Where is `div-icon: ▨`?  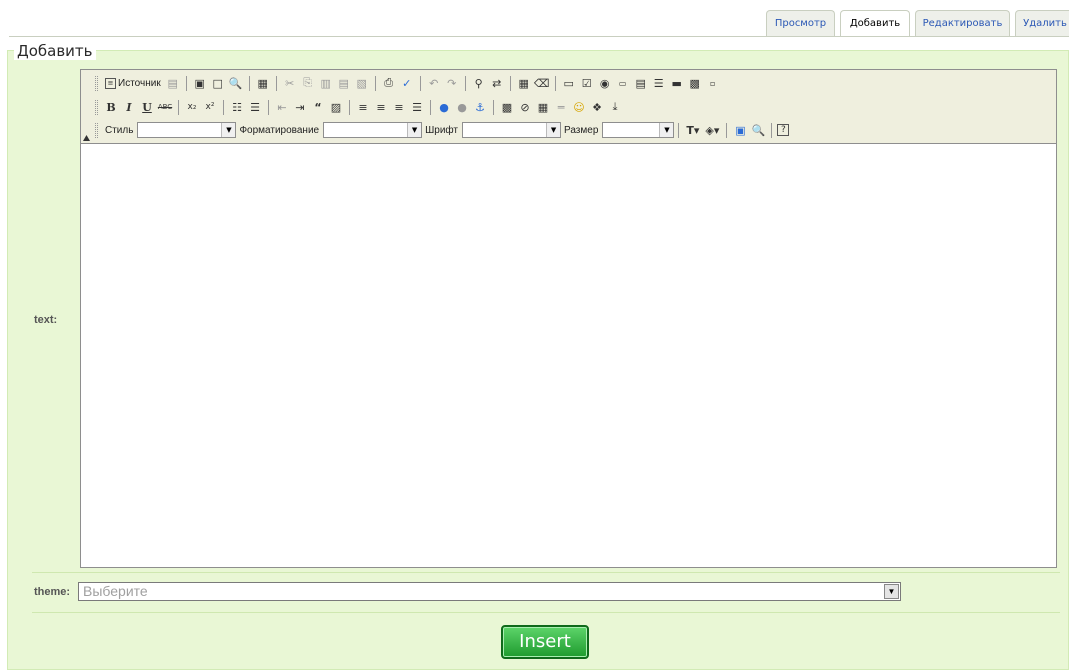 div-icon: ▨ is located at coordinates (336, 107).